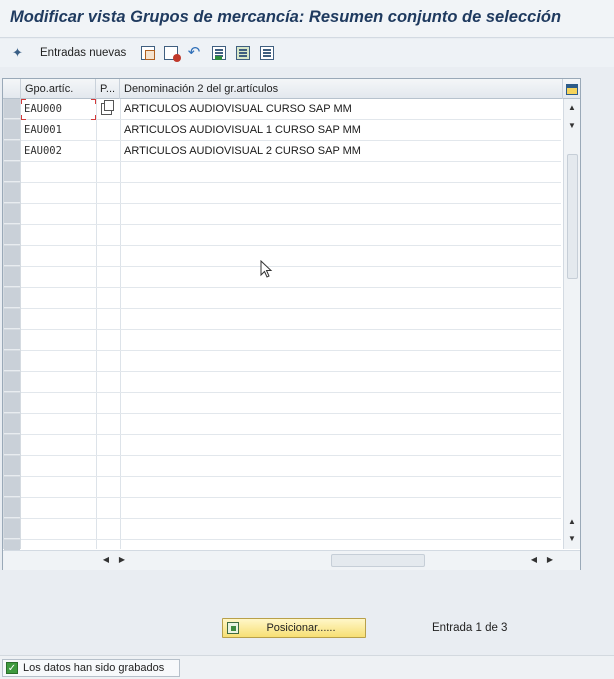  Describe the element at coordinates (238, 109) in the screenshot. I see `description-cell: ARTICULOS AUDIOVISUAL CURSO SAP MM` at that location.